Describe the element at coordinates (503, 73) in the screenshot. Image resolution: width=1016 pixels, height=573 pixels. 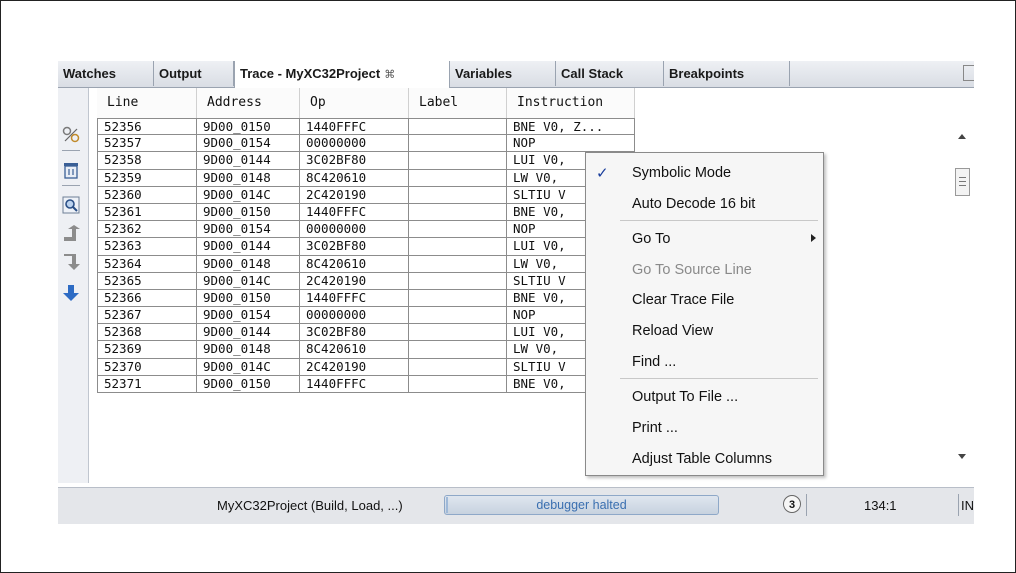
I see `tab-variables: Variables` at that location.